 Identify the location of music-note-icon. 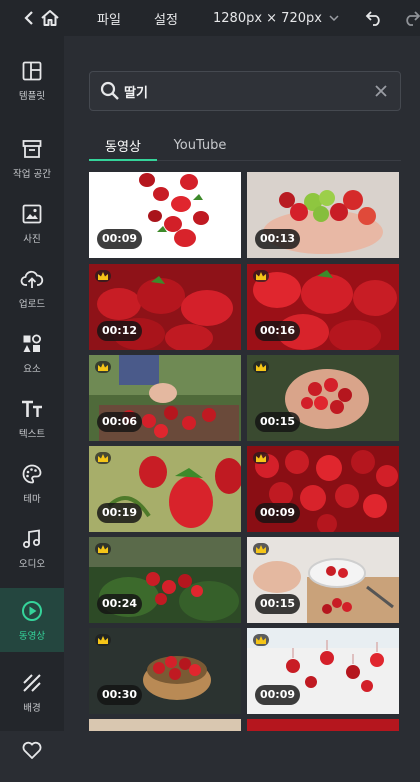
(32, 539).